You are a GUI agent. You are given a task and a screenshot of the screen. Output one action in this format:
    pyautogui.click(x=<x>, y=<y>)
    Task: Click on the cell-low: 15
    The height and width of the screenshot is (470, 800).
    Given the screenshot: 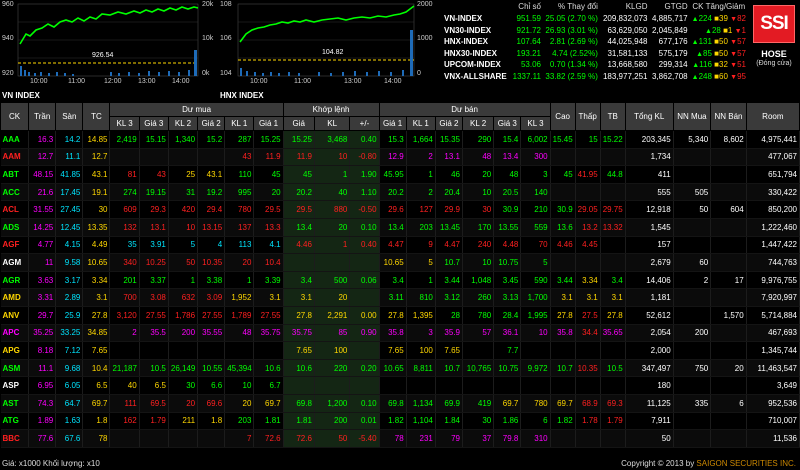 What is the action you would take?
    pyautogui.click(x=588, y=139)
    